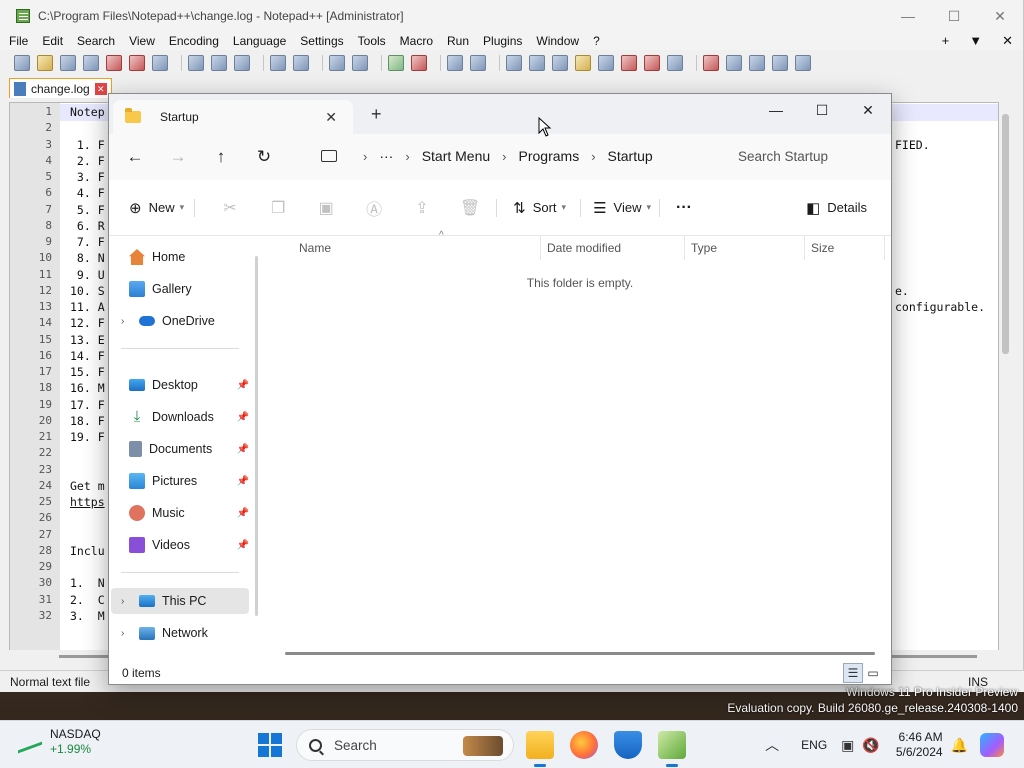 This screenshot has width=1024, height=768. Describe the element at coordinates (419, 63) in the screenshot. I see `zoom-out-icon` at that location.